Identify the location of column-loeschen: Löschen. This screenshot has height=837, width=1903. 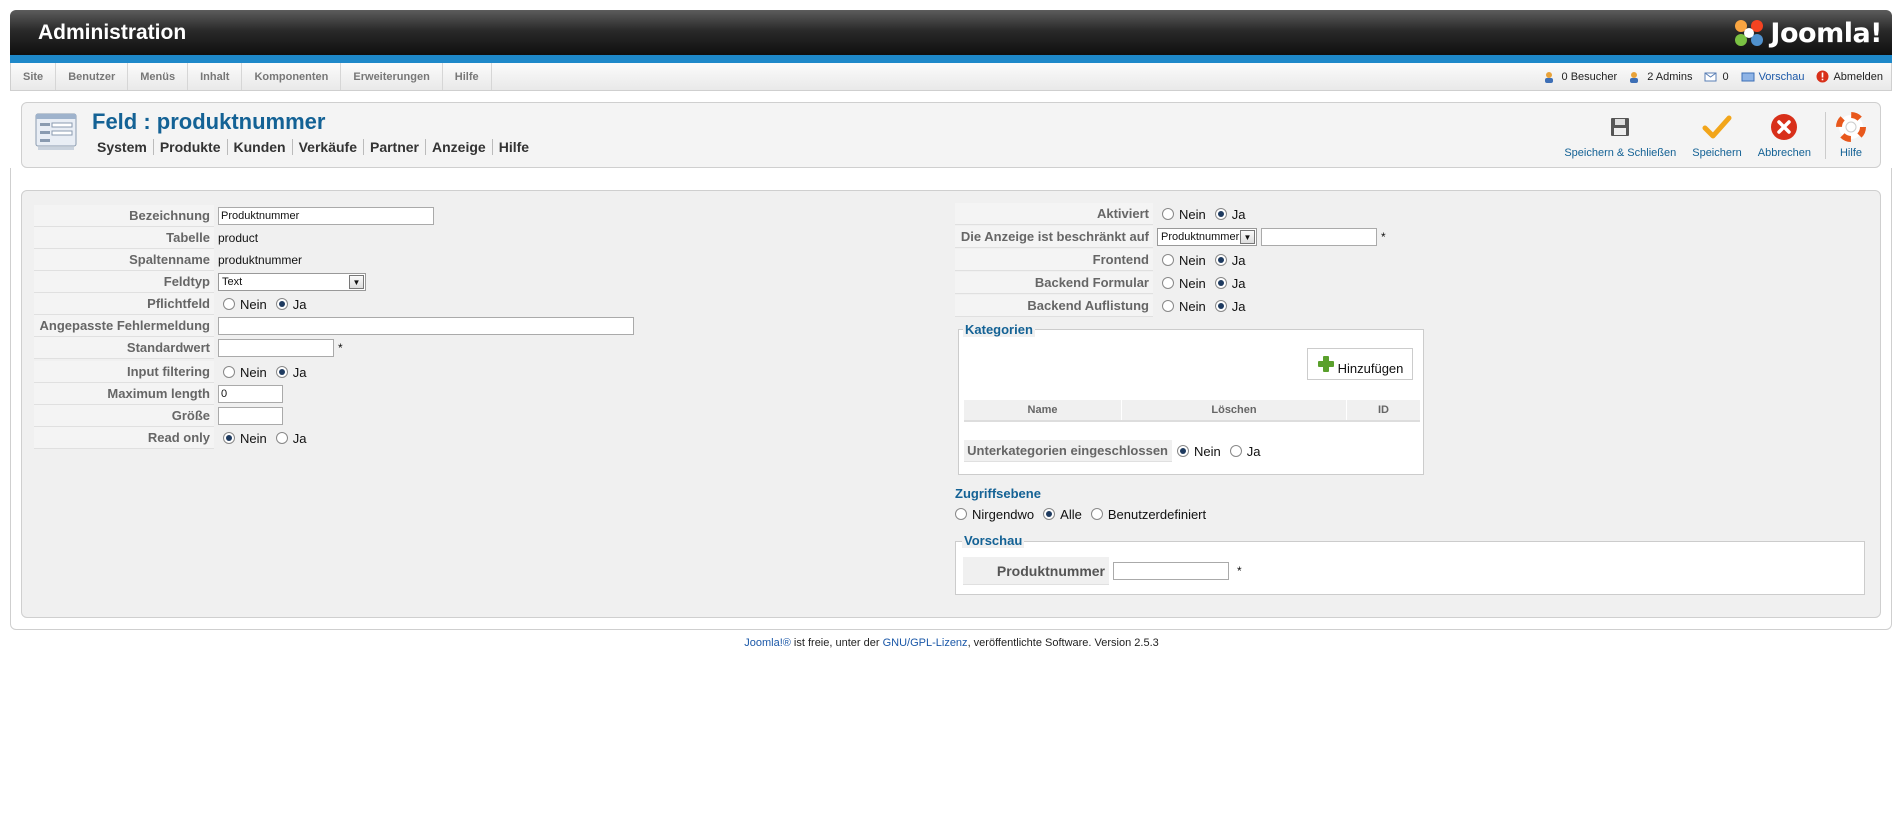
(1234, 410).